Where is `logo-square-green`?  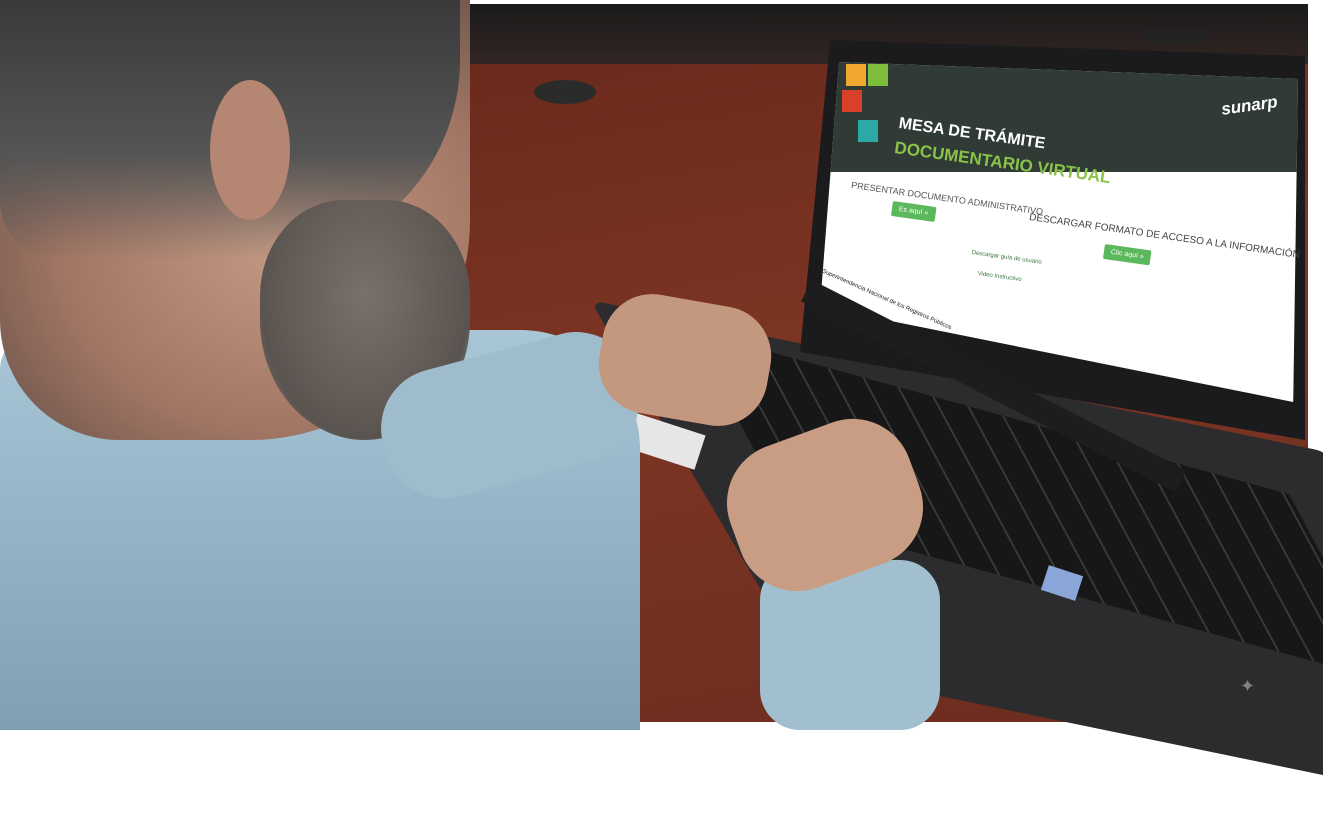 logo-square-green is located at coordinates (878, 75).